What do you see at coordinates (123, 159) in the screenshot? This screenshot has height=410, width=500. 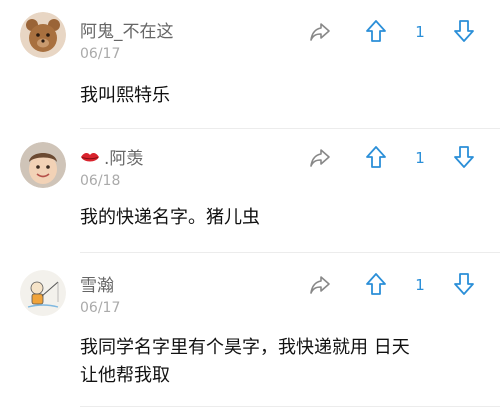 I see `username: .阿羡` at bounding box center [123, 159].